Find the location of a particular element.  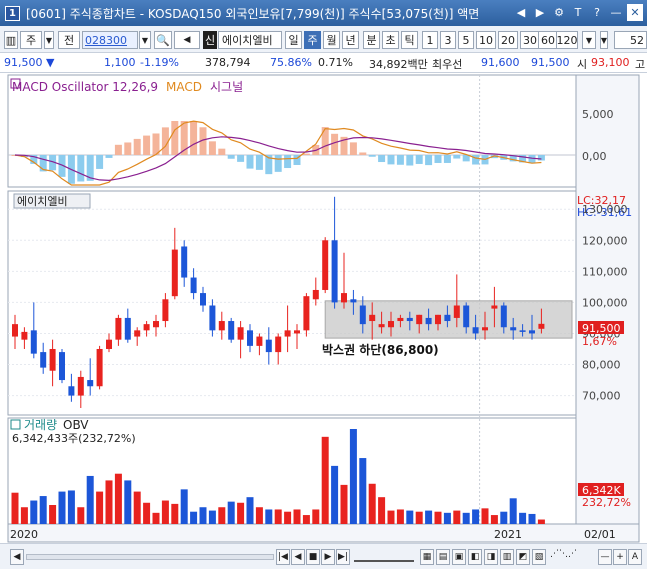

macd-osc-label: MACD Oscillator 12,26,9 is located at coordinates (85, 87).